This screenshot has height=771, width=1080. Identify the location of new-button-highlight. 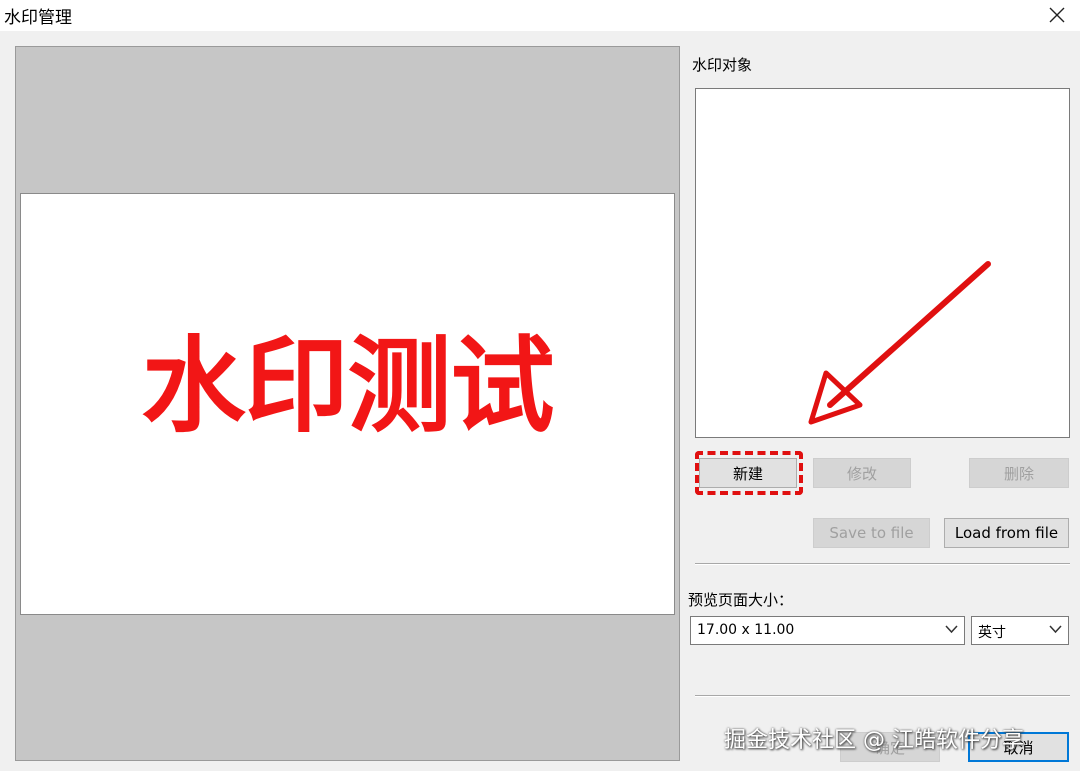
(749, 473).